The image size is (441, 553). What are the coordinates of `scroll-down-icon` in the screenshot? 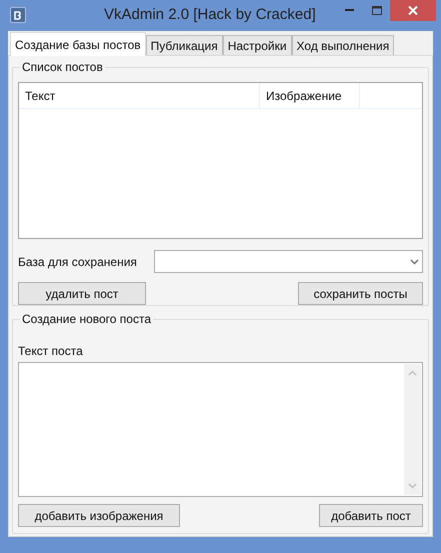 It's located at (412, 486).